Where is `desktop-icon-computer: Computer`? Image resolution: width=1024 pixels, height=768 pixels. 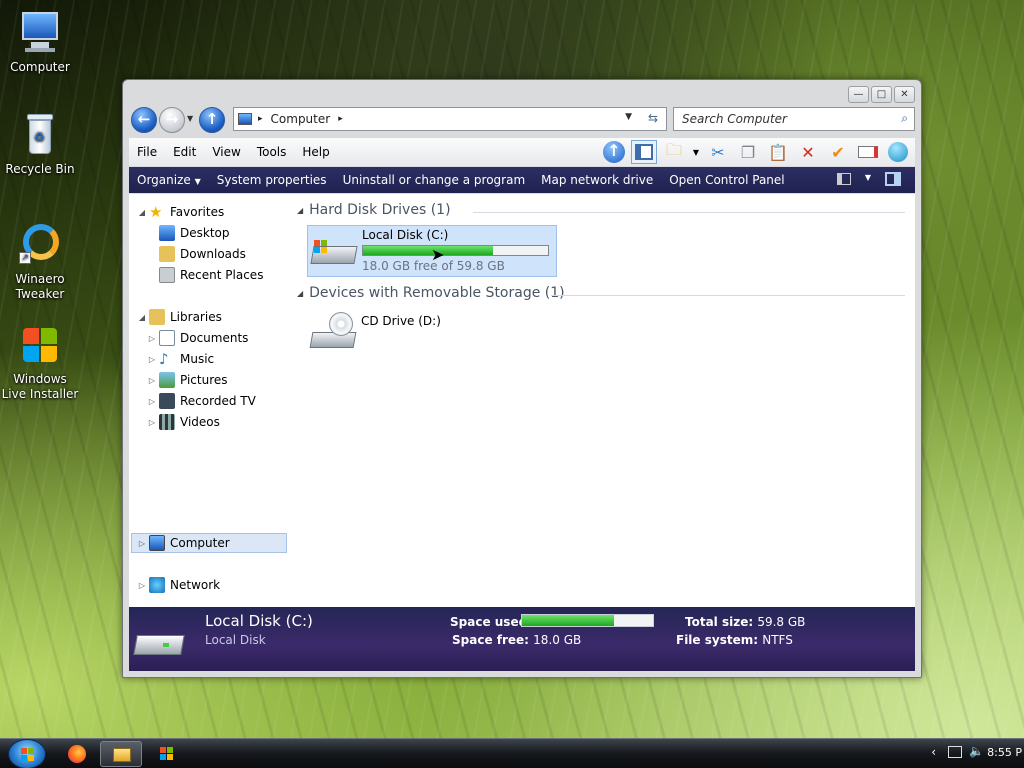 desktop-icon-computer: Computer is located at coordinates (40, 42).